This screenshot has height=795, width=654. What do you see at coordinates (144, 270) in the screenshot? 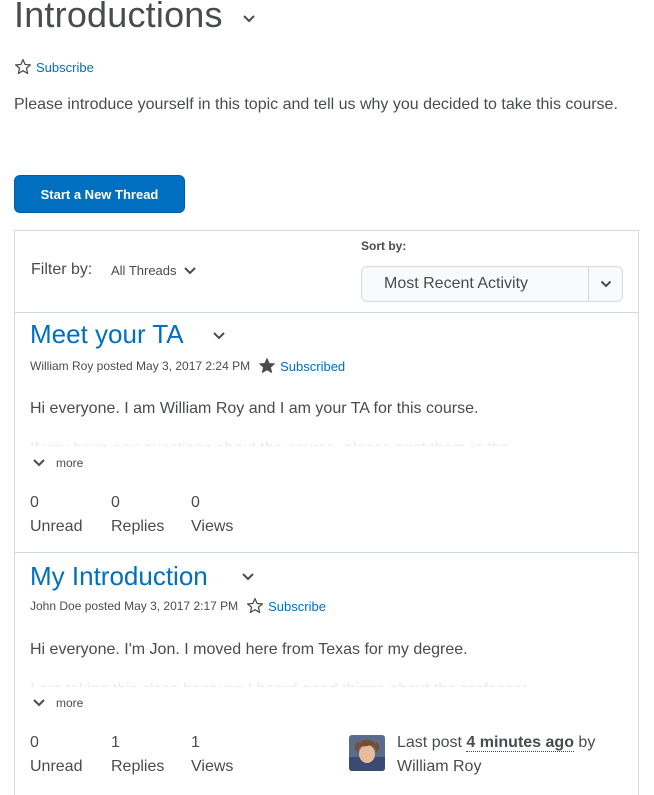
I see `filter-value: All Threads` at bounding box center [144, 270].